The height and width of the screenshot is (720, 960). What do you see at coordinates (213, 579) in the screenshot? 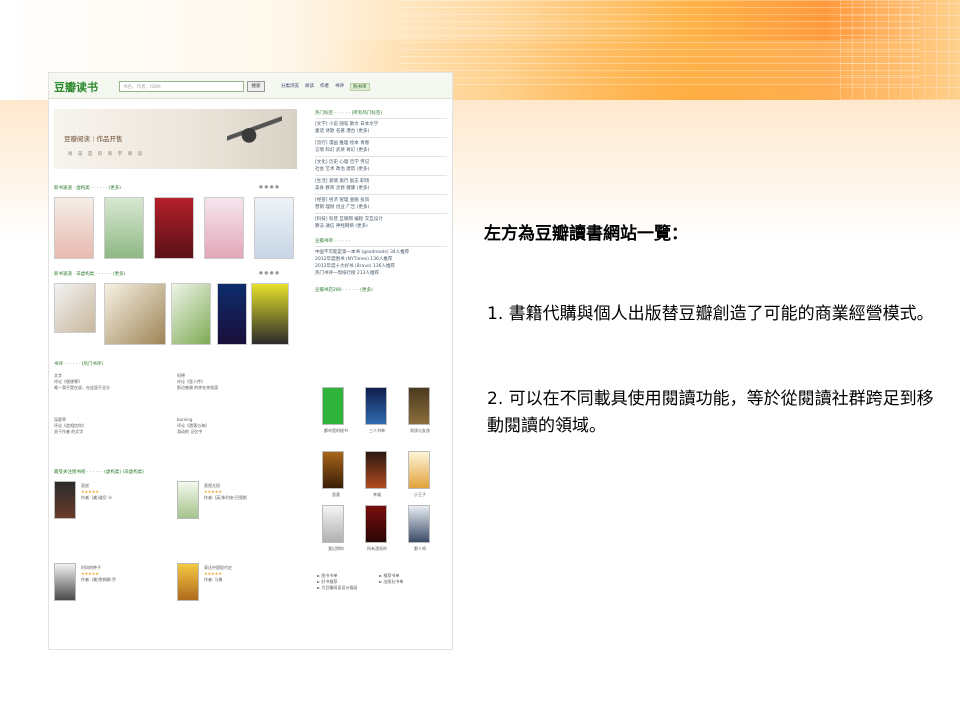
I see `rank-author: 作者: 马勇` at bounding box center [213, 579].